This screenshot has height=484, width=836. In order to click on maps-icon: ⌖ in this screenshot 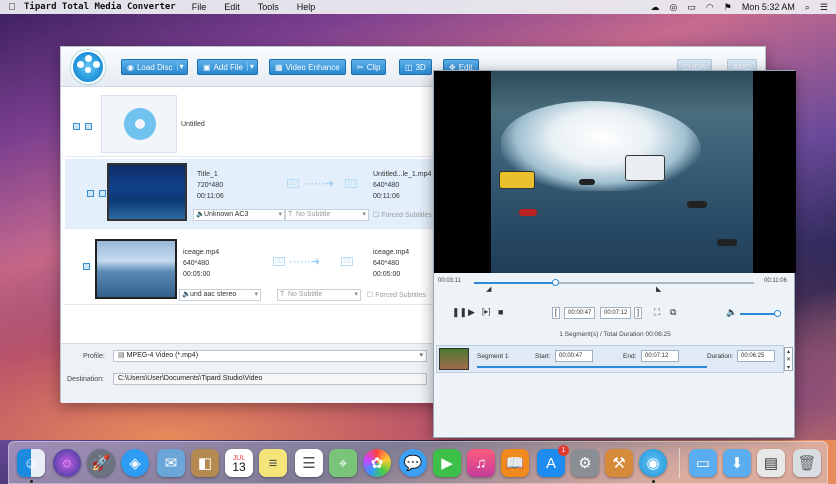, I will do `click(343, 463)`.